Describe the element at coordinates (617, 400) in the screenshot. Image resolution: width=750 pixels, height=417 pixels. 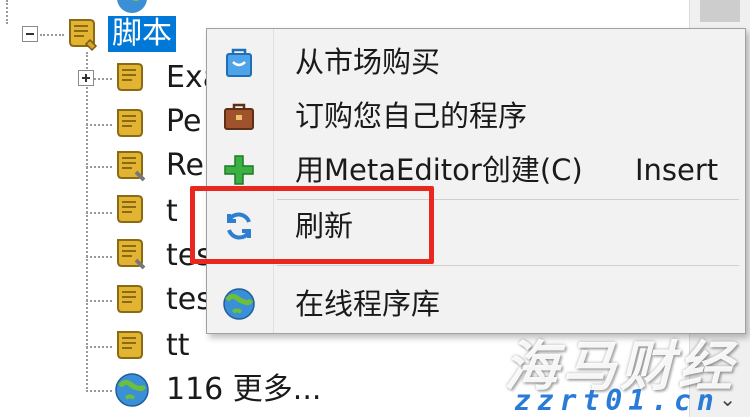
I see `watermark-url: zzrt01.cn` at that location.